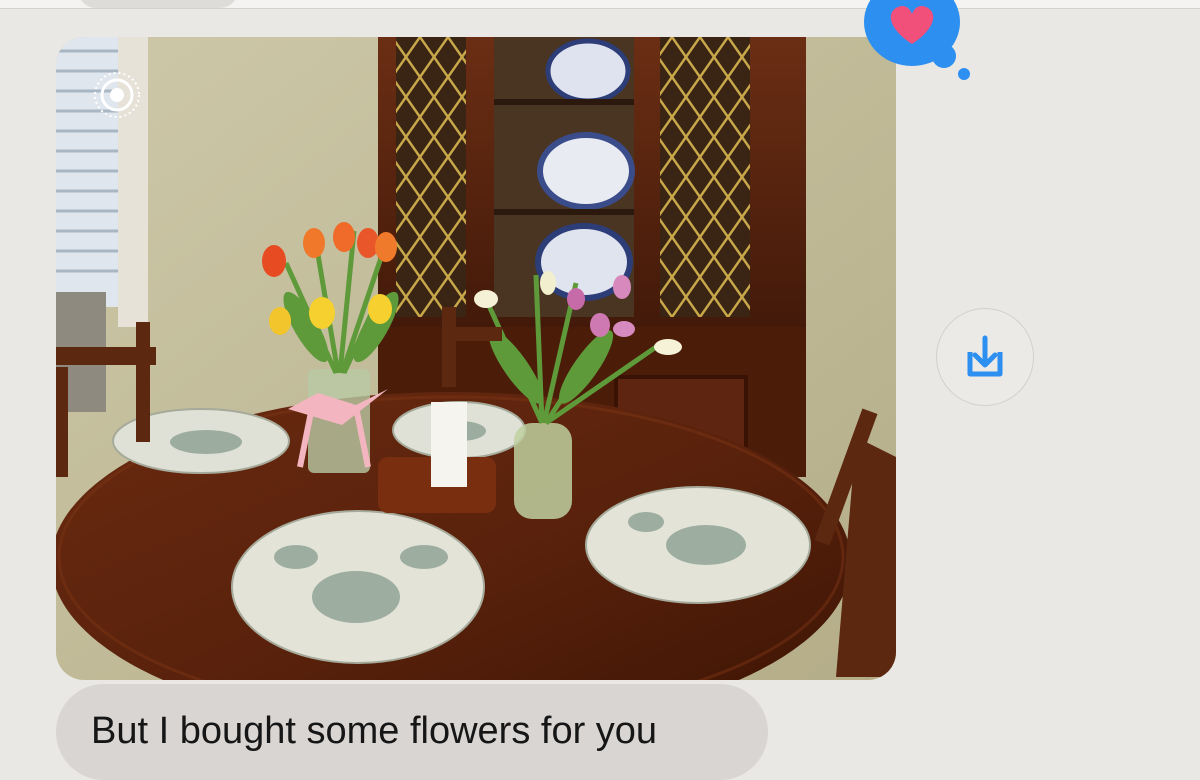 The height and width of the screenshot is (780, 1200). Describe the element at coordinates (374, 731) in the screenshot. I see `message-text: But I bought some flowers for you` at that location.